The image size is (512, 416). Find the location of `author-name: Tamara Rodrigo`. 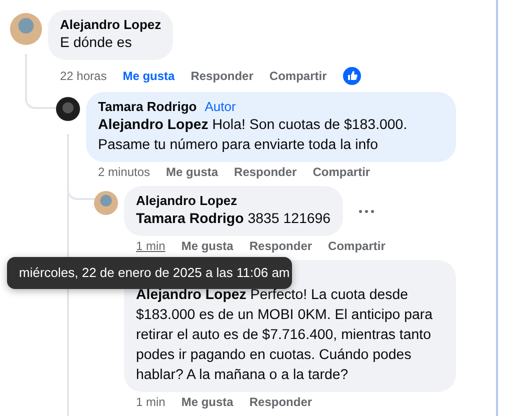

author-name: Tamara Rodrigo is located at coordinates (147, 106).